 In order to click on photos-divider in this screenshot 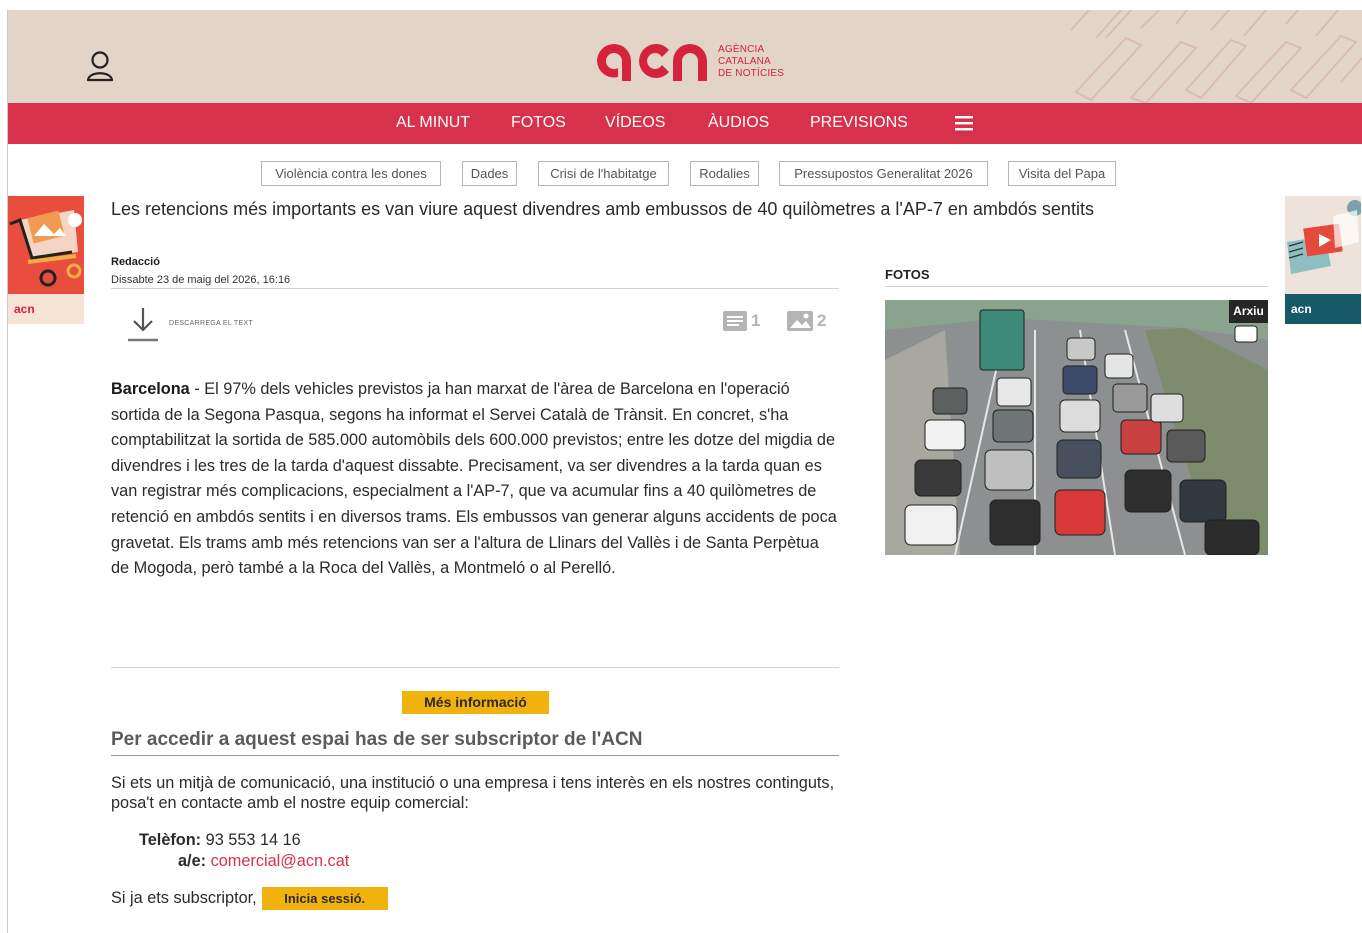, I will do `click(1076, 286)`.